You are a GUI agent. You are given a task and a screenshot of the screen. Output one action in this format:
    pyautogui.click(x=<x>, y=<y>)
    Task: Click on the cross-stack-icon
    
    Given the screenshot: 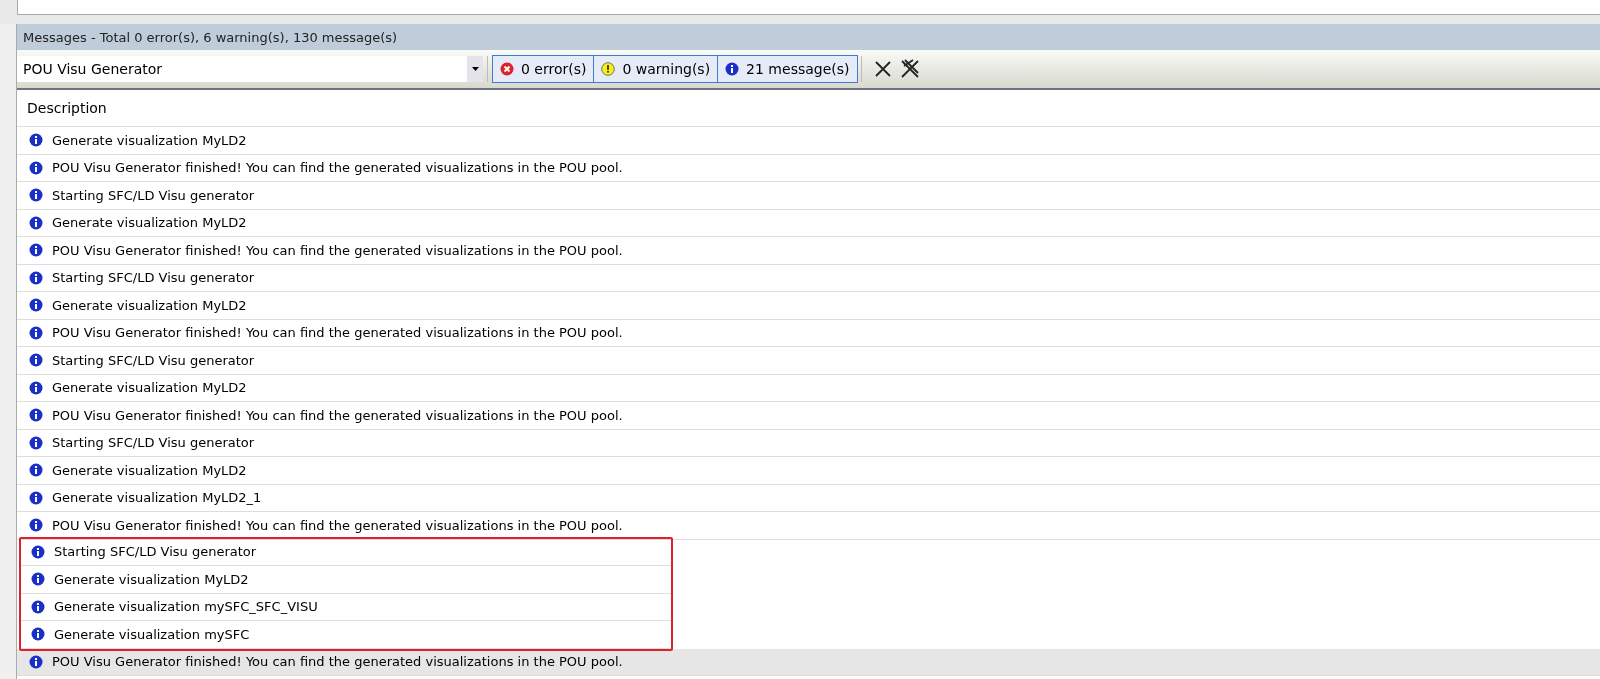 What is the action you would take?
    pyautogui.click(x=909, y=69)
    